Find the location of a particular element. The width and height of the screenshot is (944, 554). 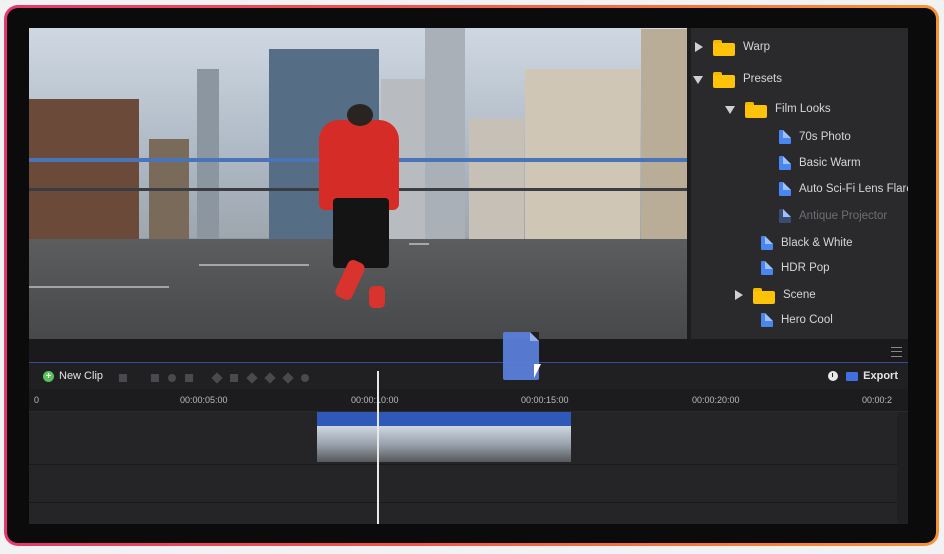

history-clock-icon is located at coordinates (833, 376).